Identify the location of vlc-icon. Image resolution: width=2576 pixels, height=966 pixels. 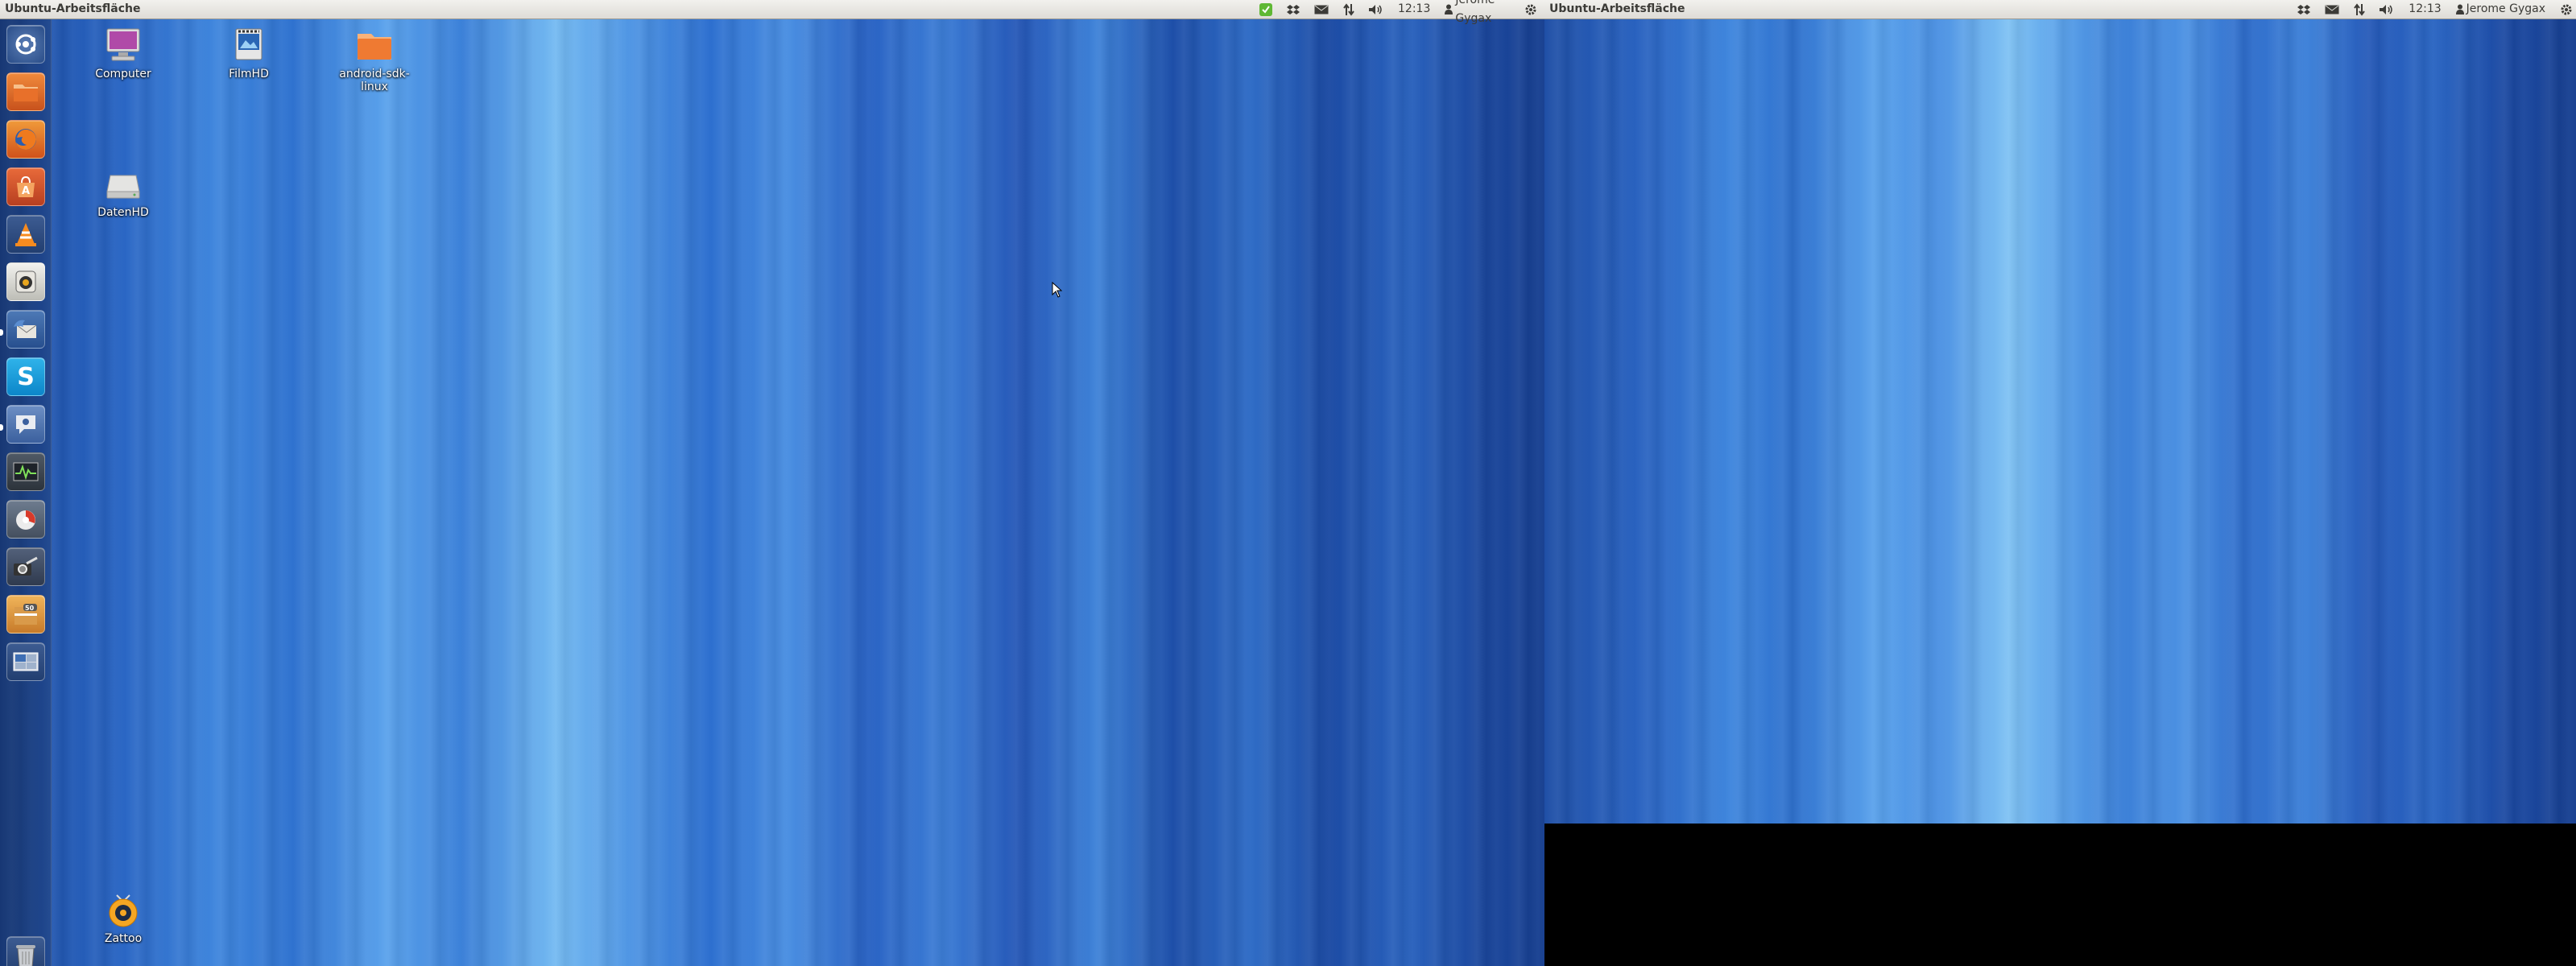
(25, 234).